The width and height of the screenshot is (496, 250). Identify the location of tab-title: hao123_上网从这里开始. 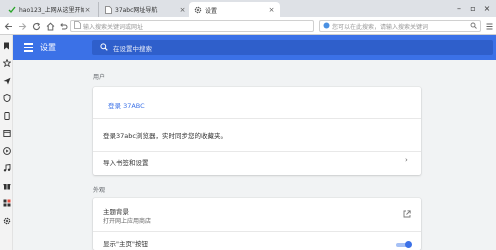
(51, 10).